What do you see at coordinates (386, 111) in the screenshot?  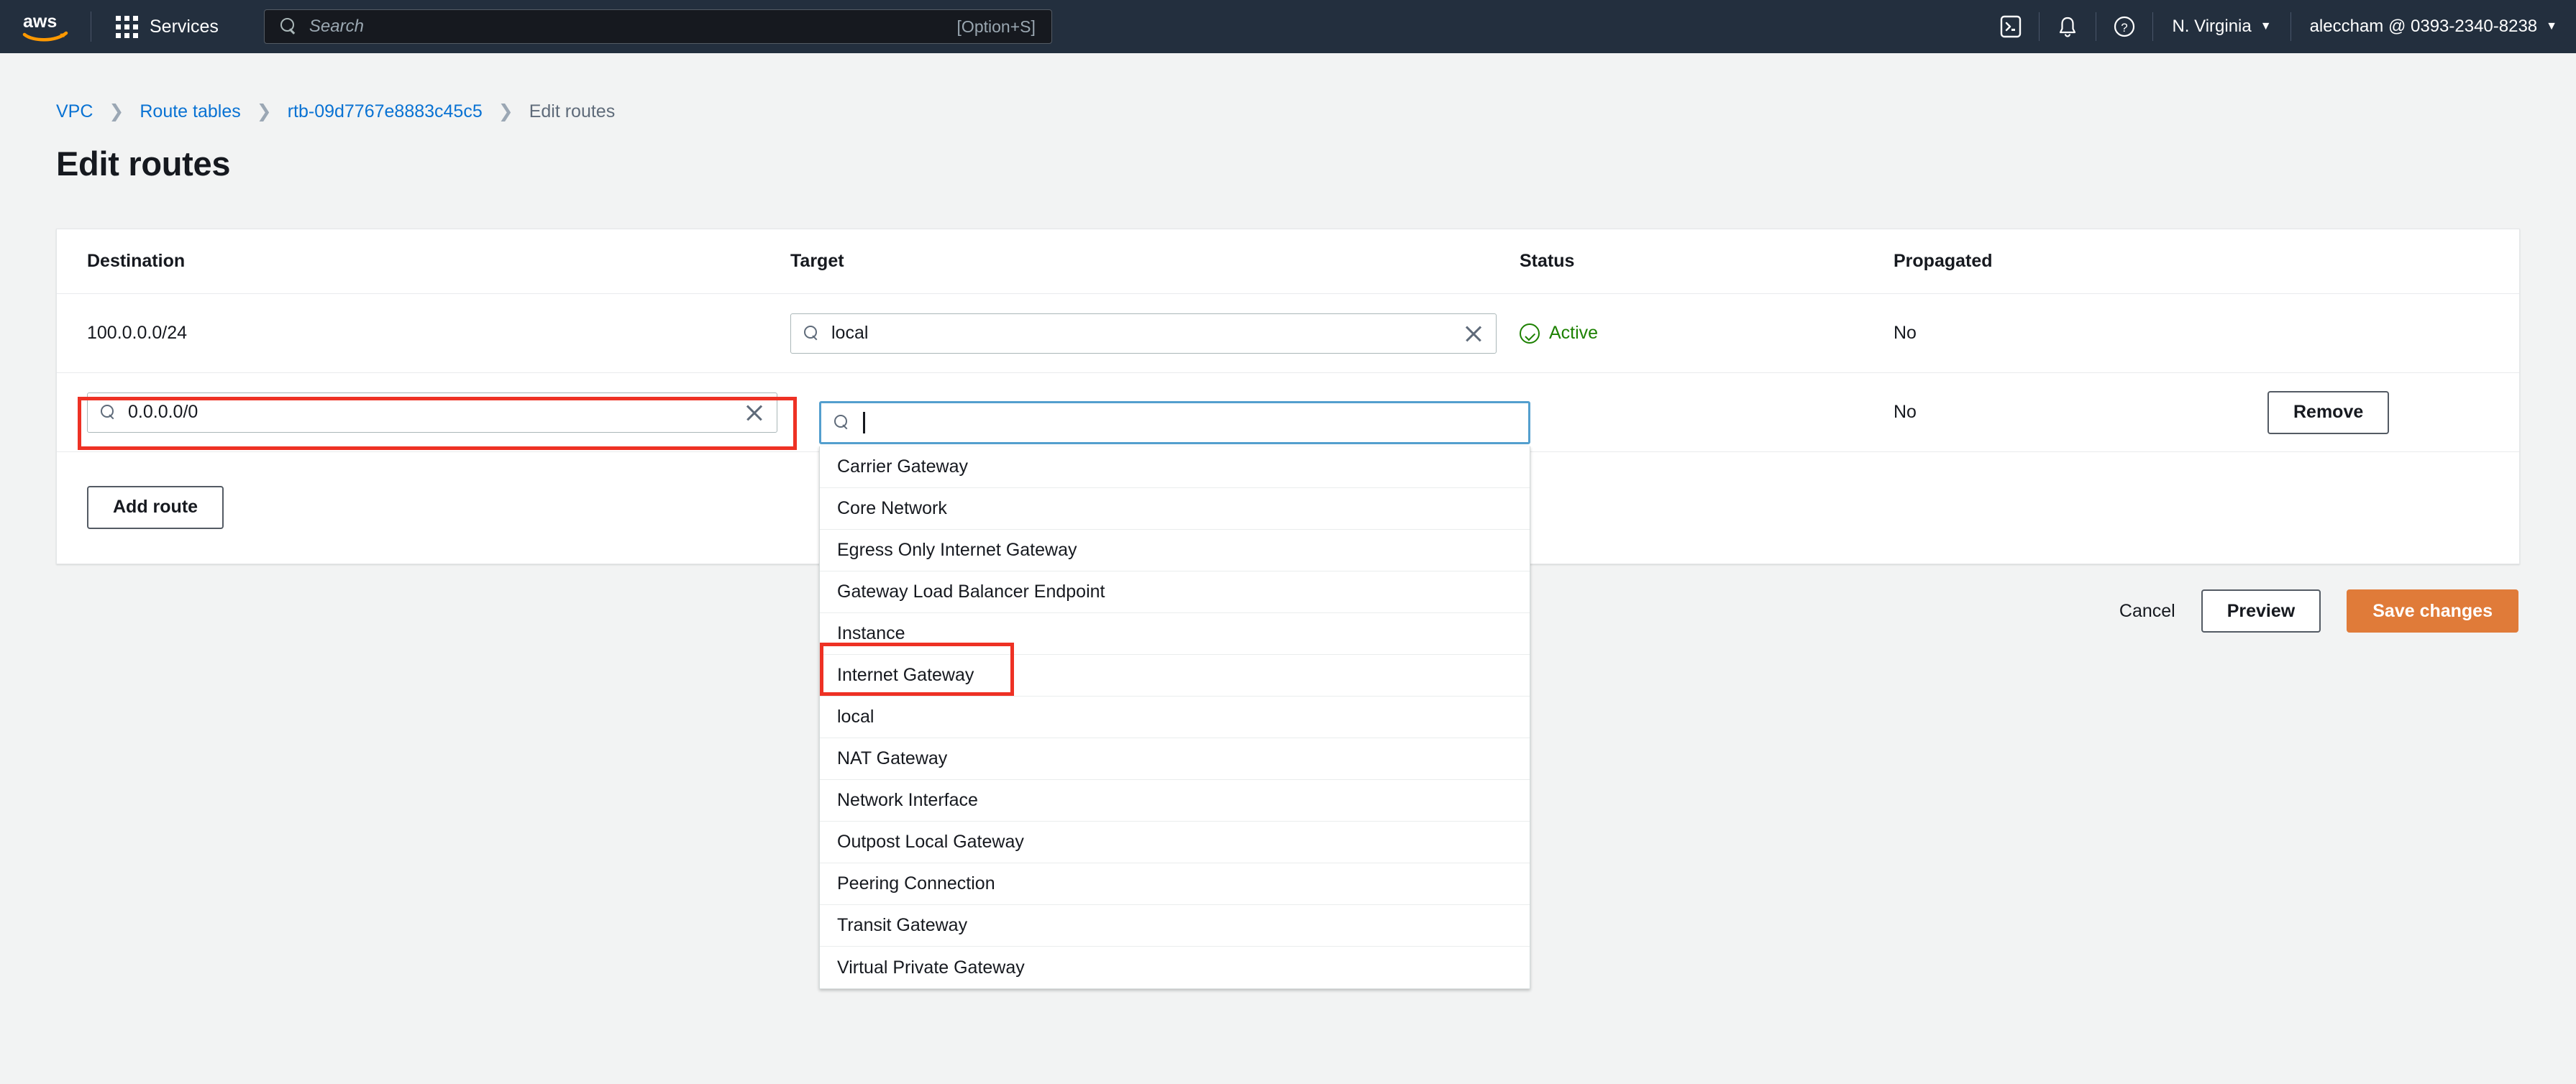 I see `breadcrumb-item-route-table-id: rtb-09d7767e8883c45c5` at bounding box center [386, 111].